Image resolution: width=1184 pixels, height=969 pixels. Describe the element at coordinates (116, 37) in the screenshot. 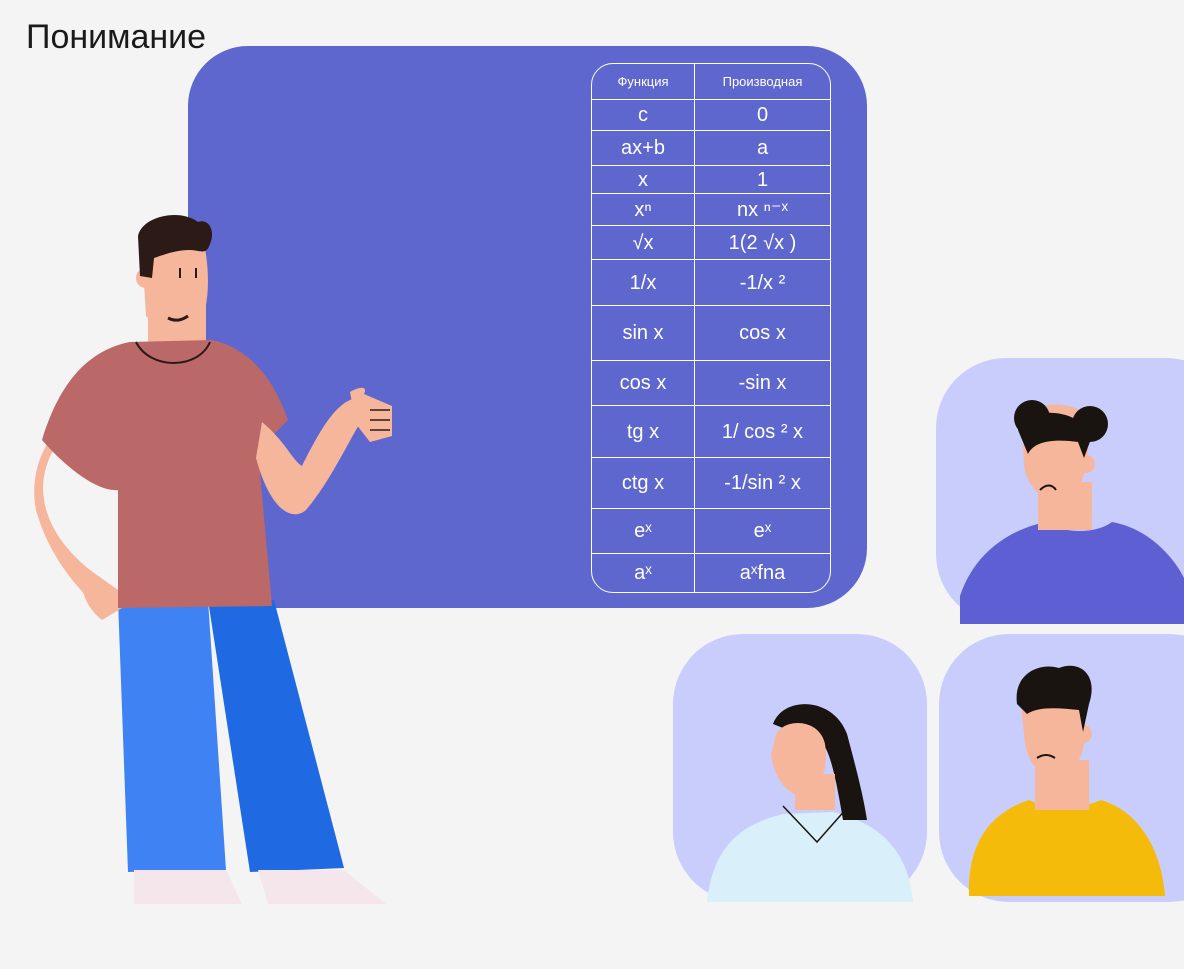

I see `page-title: Понимание` at that location.